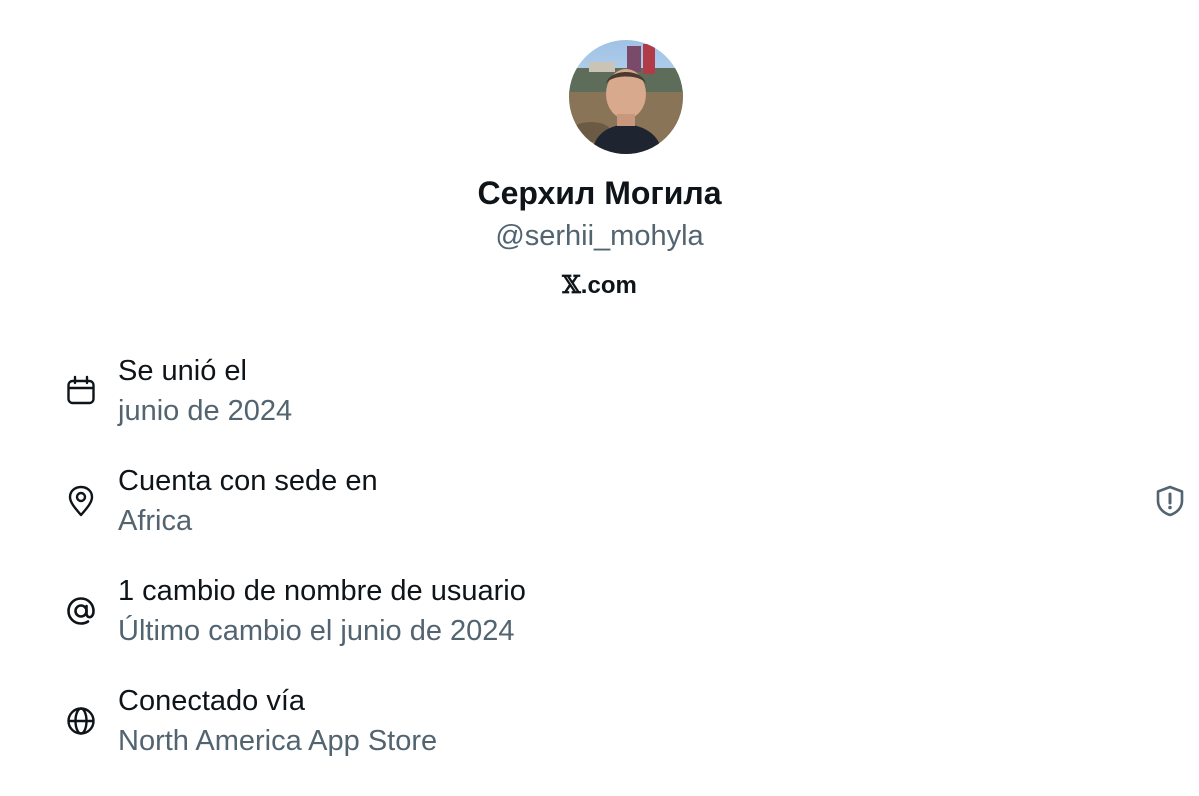 The width and height of the screenshot is (1199, 796). What do you see at coordinates (571, 284) in the screenshot?
I see `x-logo-icon: 𝕏` at bounding box center [571, 284].